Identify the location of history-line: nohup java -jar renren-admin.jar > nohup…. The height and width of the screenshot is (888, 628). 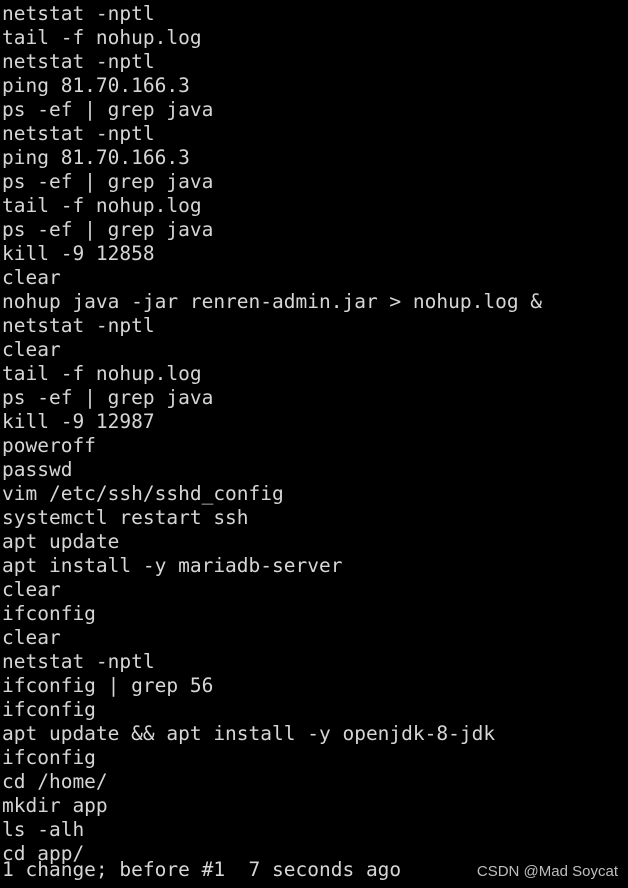
(272, 301).